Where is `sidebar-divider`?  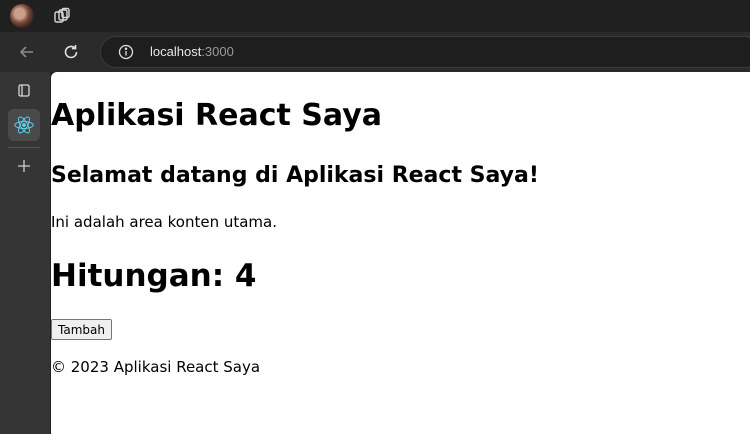 sidebar-divider is located at coordinates (24, 147).